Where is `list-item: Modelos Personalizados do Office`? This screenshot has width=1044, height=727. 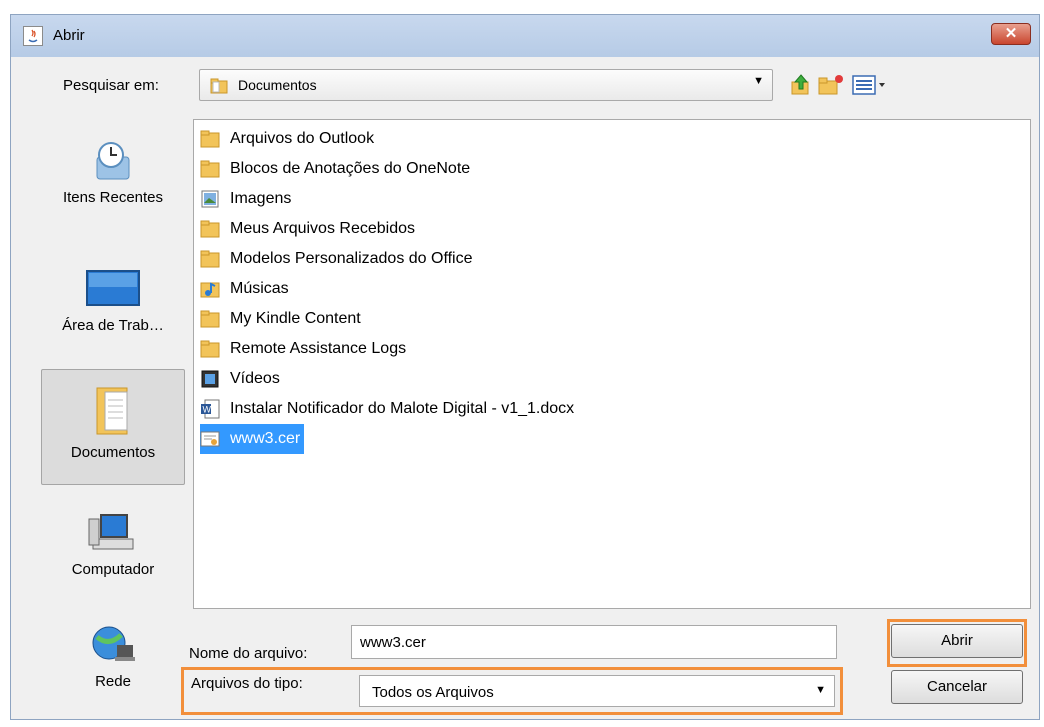 list-item: Modelos Personalizados do Office is located at coordinates (337, 259).